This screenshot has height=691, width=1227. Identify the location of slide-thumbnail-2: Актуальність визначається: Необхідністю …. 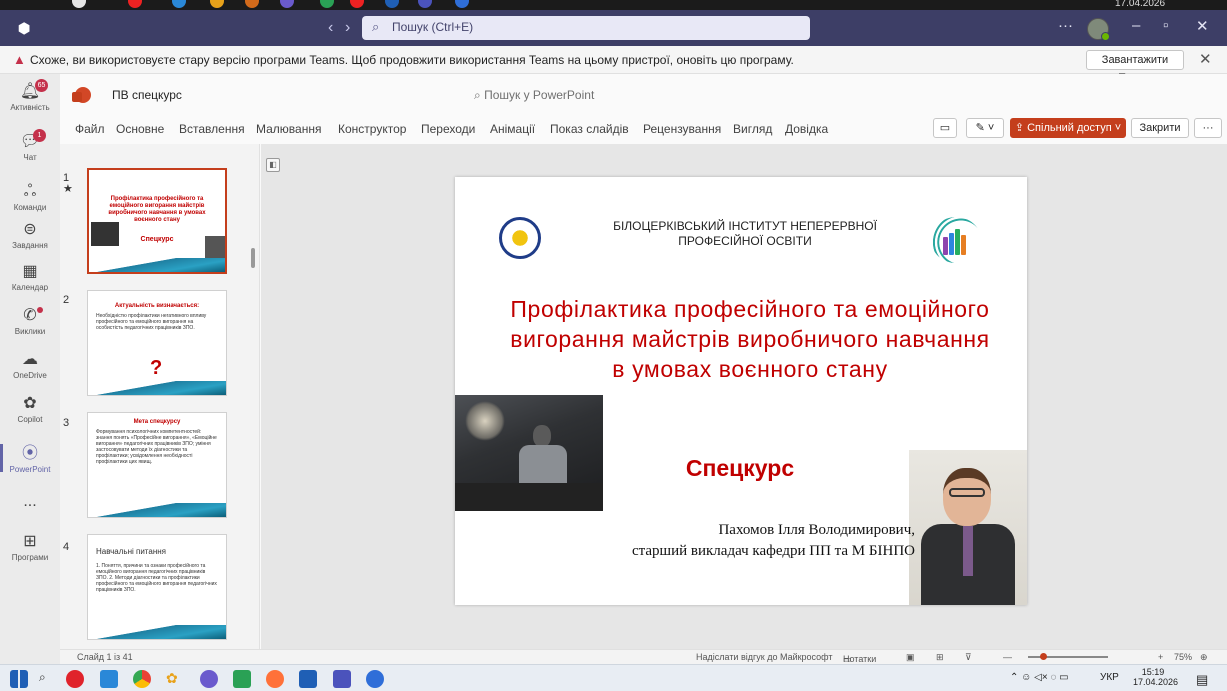
(157, 343).